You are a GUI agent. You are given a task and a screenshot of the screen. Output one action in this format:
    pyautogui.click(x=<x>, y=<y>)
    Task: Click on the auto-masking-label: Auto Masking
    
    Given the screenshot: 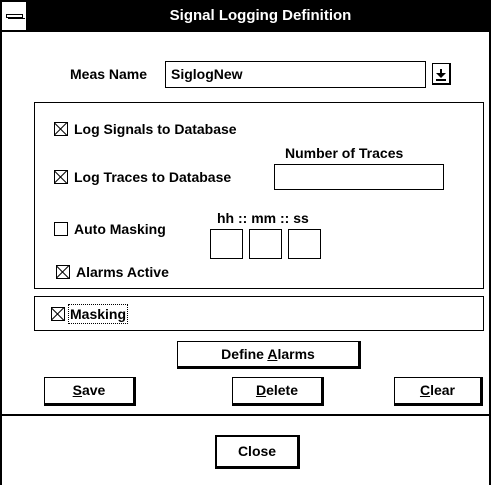 What is the action you would take?
    pyautogui.click(x=120, y=229)
    